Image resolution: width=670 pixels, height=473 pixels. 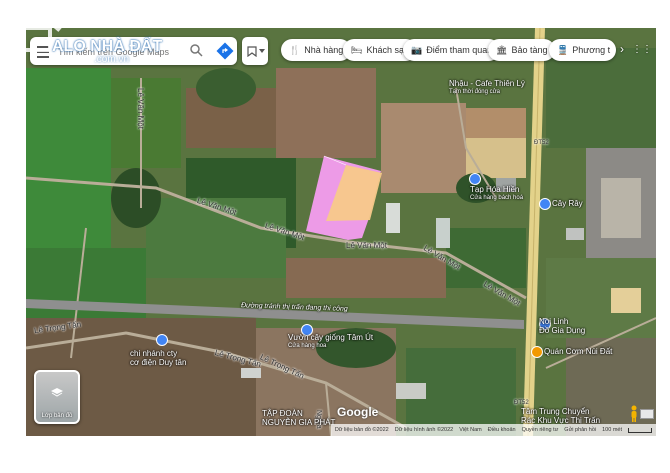 I want to click on scale-label: 100 mét, so click(x=612, y=430).